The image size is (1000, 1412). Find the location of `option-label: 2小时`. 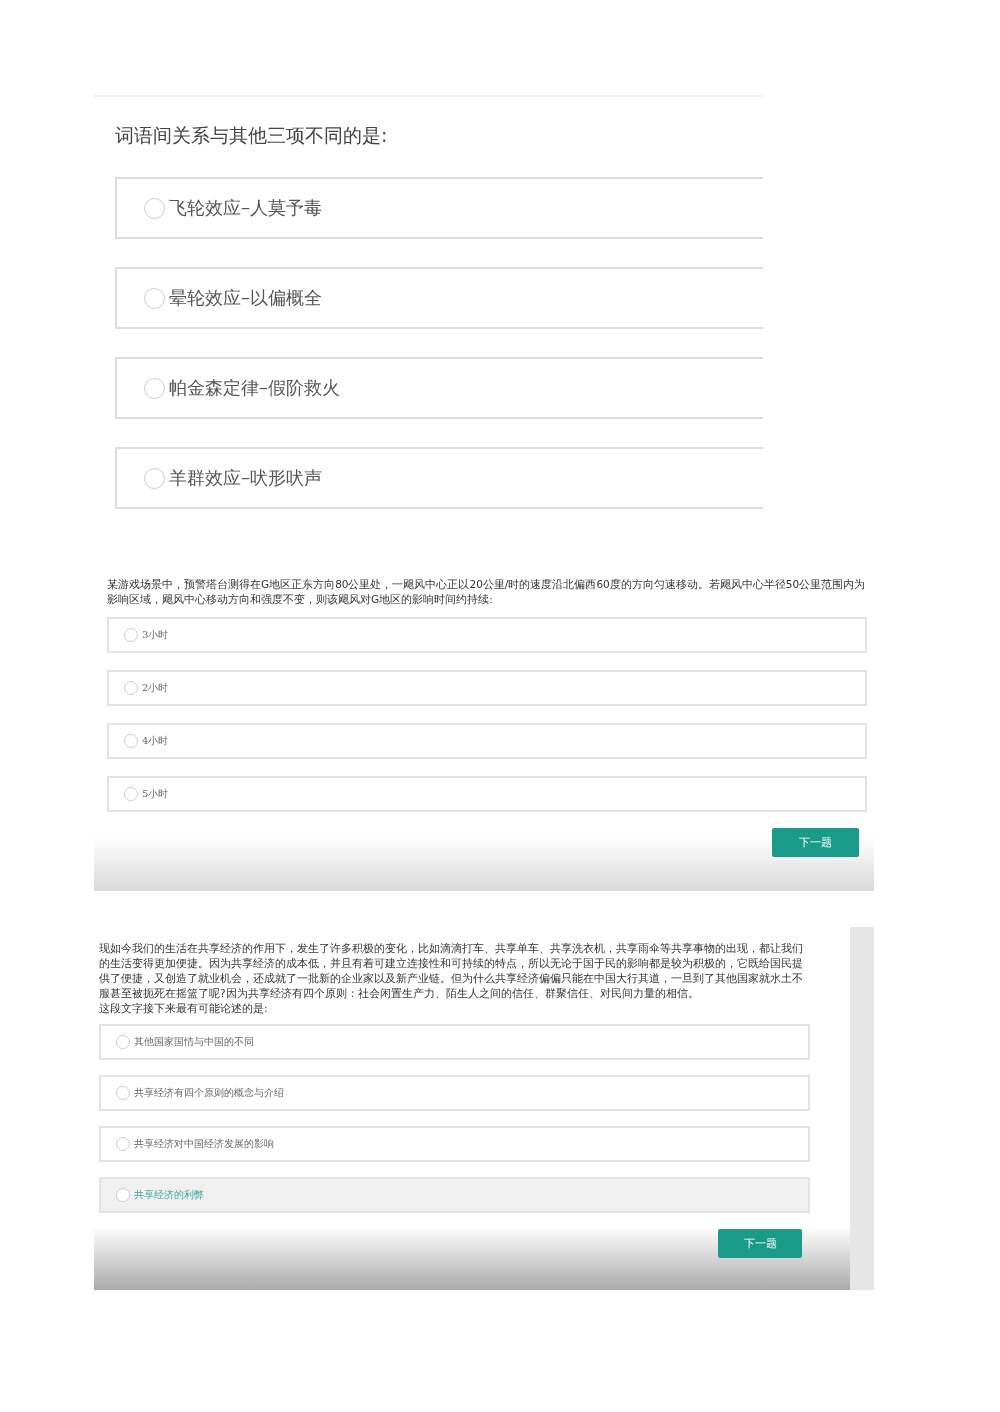

option-label: 2小时 is located at coordinates (155, 688).